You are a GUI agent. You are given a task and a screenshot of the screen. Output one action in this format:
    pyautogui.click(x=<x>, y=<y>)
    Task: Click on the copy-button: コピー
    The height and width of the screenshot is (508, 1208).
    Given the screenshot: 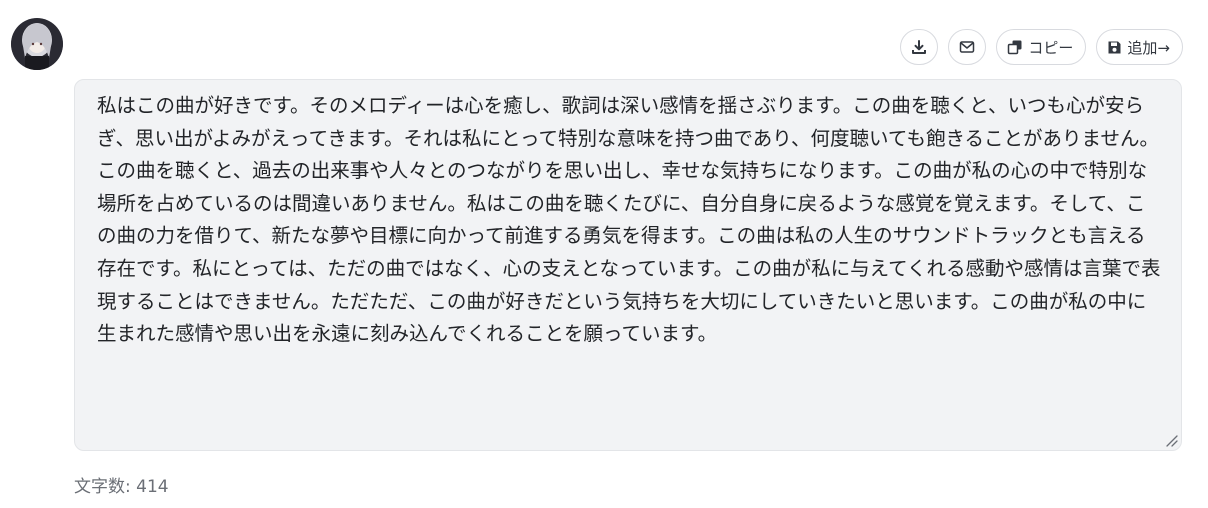 What is the action you would take?
    pyautogui.click(x=1041, y=47)
    